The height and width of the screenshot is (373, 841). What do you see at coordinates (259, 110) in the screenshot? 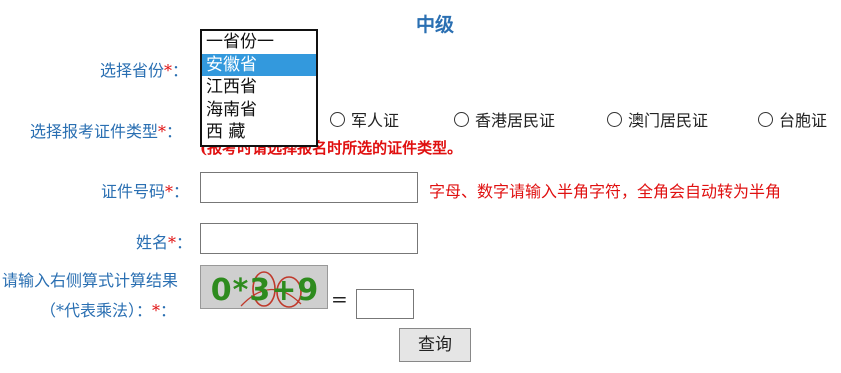
I see `province-option: 海南省` at bounding box center [259, 110].